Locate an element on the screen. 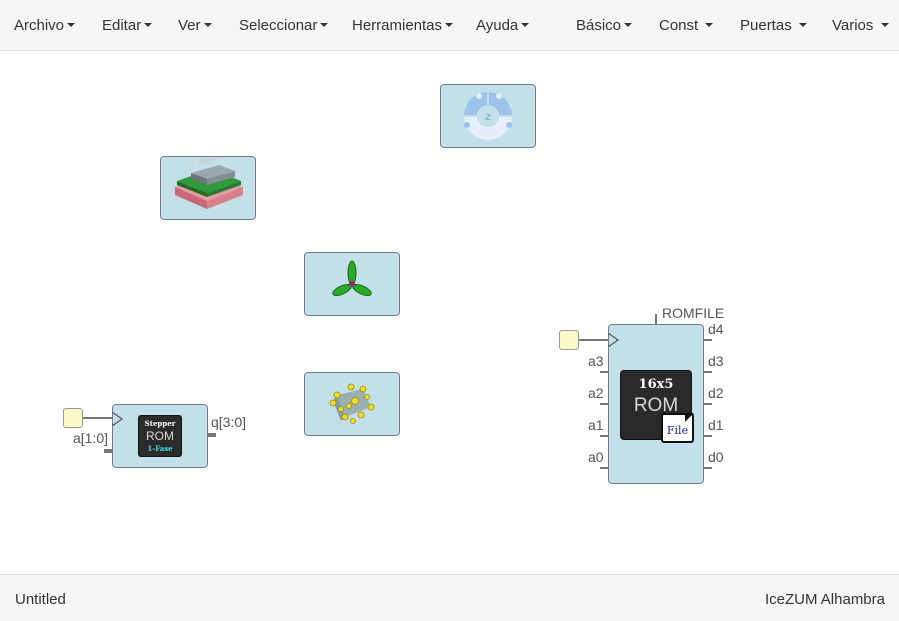 The image size is (899, 621). port-stub-a0 is located at coordinates (604, 468).